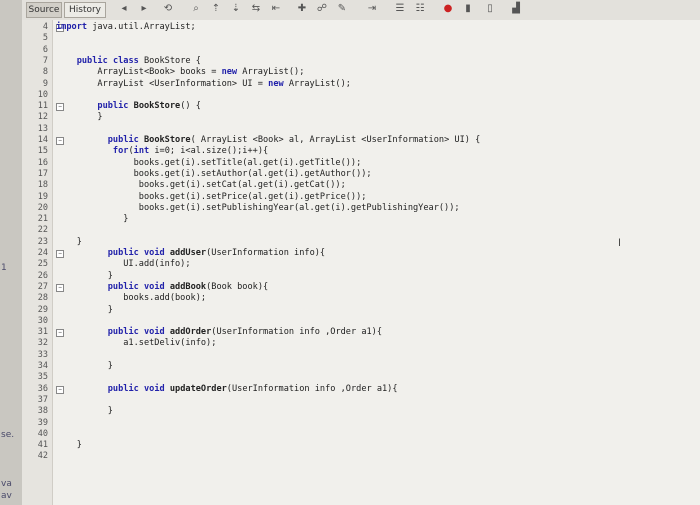  Describe the element at coordinates (162, 287) in the screenshot. I see `code-line: public void addBook(Book book){` at that location.